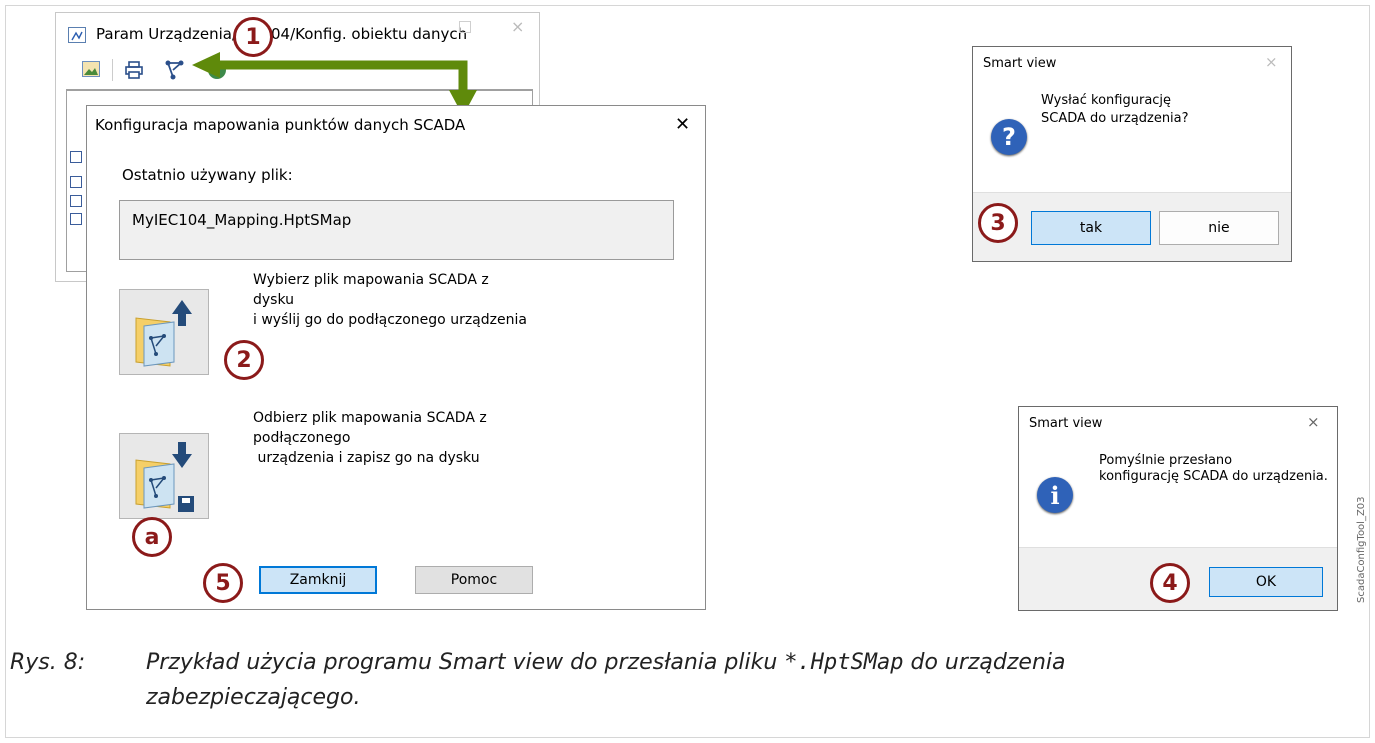  Describe the element at coordinates (1115, 118) in the screenshot. I see `confirm-message-line2: SCADA do urządzenia?` at that location.